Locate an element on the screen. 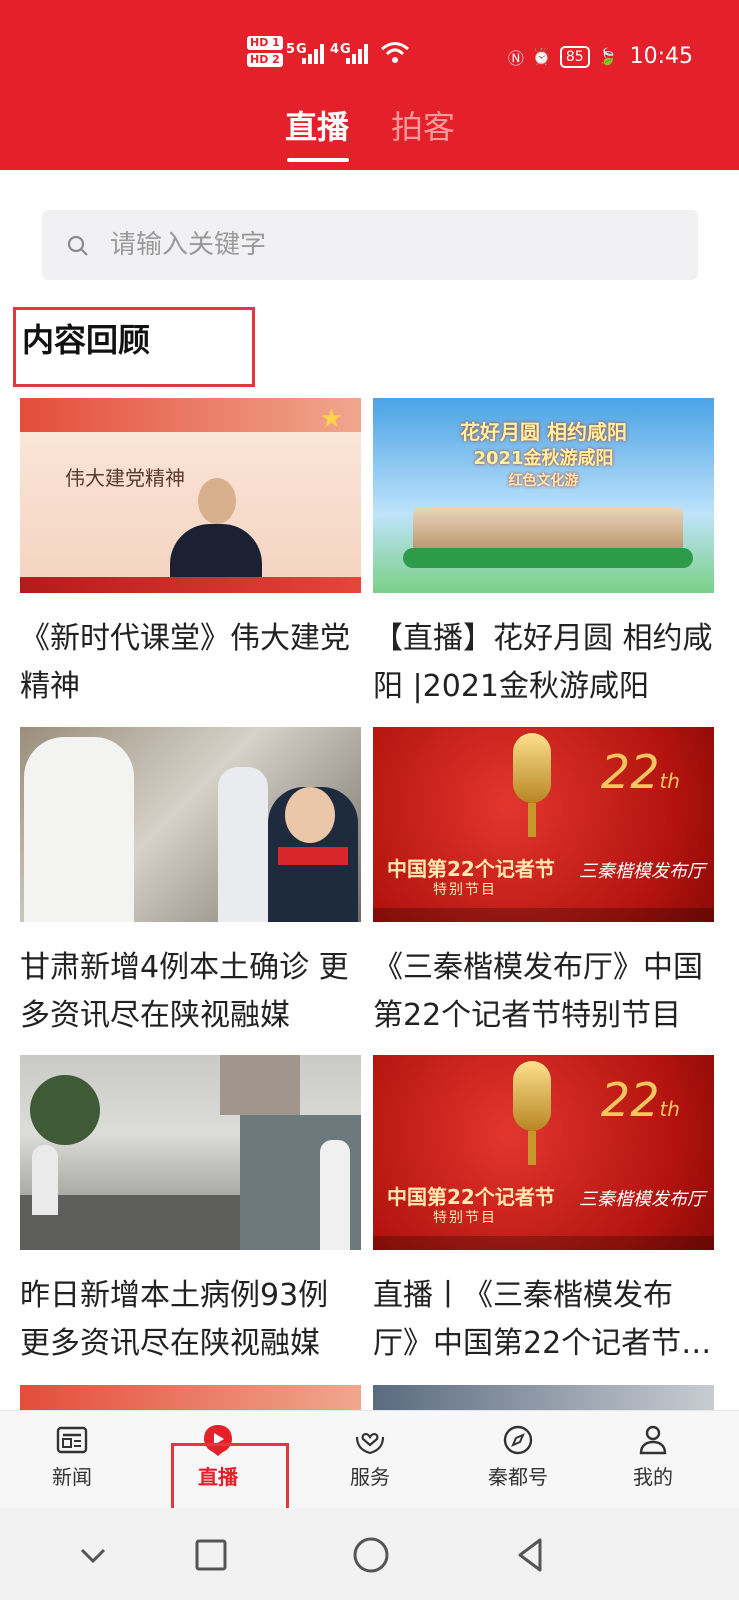  thumbnail-line1: 花好月圆 相约咸阳 is located at coordinates (543, 432).